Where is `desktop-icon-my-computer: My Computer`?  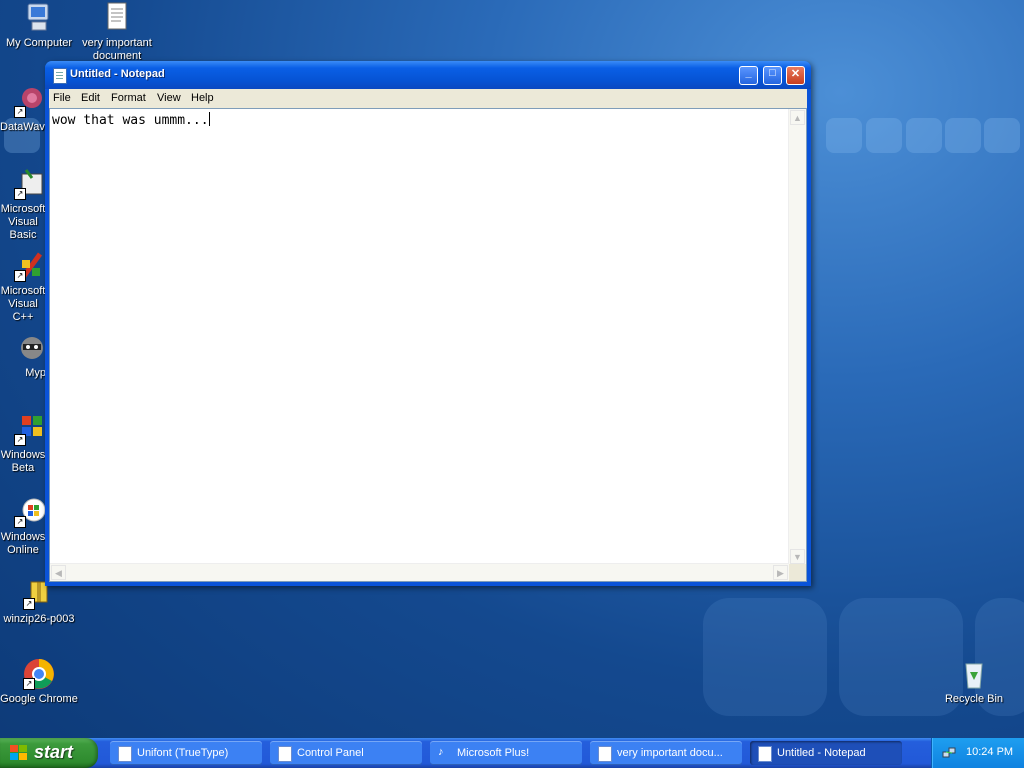 desktop-icon-my-computer: My Computer is located at coordinates (39, 26).